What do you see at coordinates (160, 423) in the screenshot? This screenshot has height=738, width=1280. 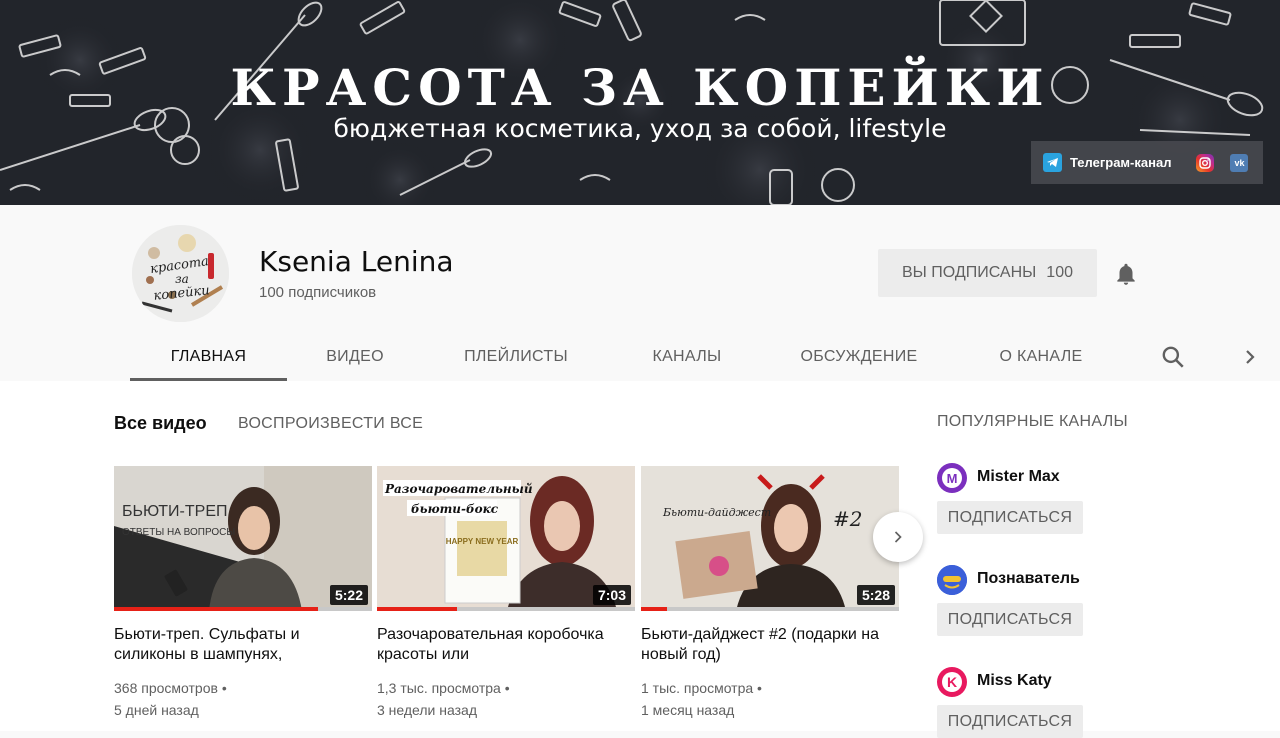 I see `section-title: Все видео` at bounding box center [160, 423].